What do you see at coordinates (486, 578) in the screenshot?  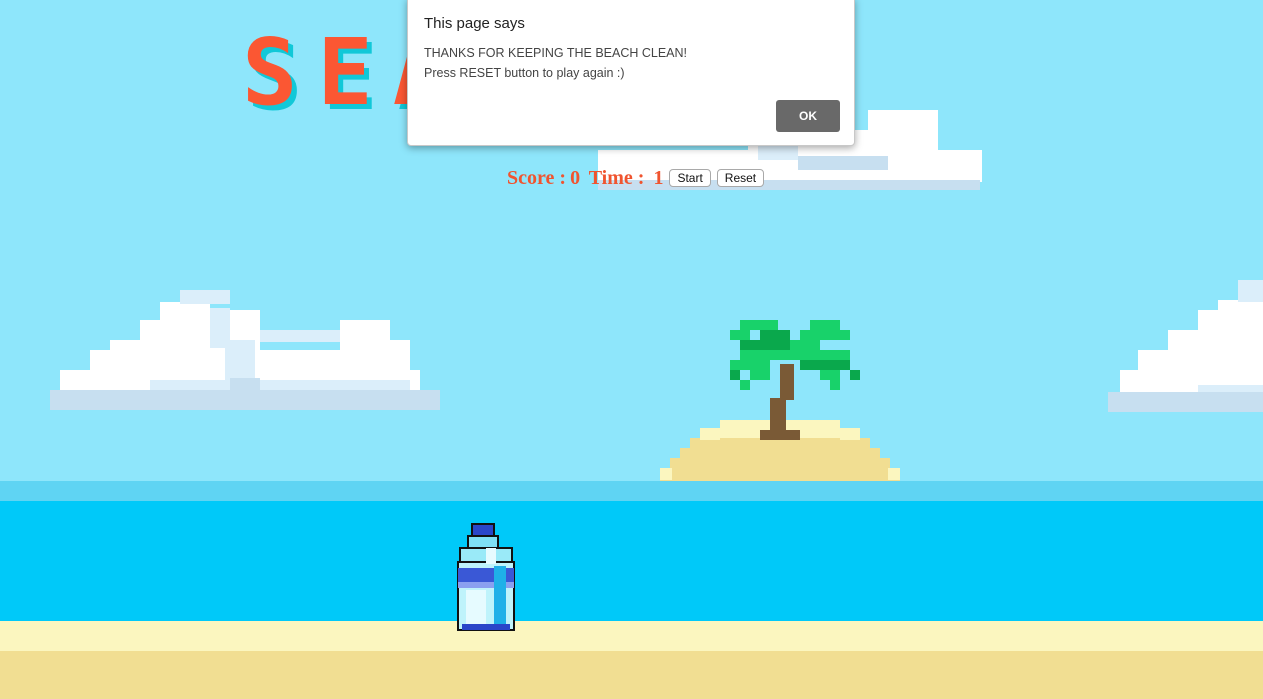 I see `water-bottle-icon` at bounding box center [486, 578].